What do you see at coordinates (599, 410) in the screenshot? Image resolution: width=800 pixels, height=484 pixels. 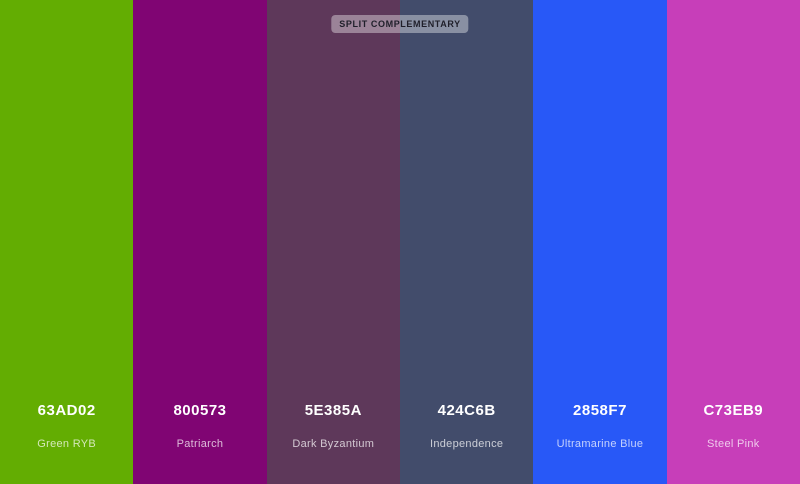 I see `hex-code: 2858F7` at bounding box center [599, 410].